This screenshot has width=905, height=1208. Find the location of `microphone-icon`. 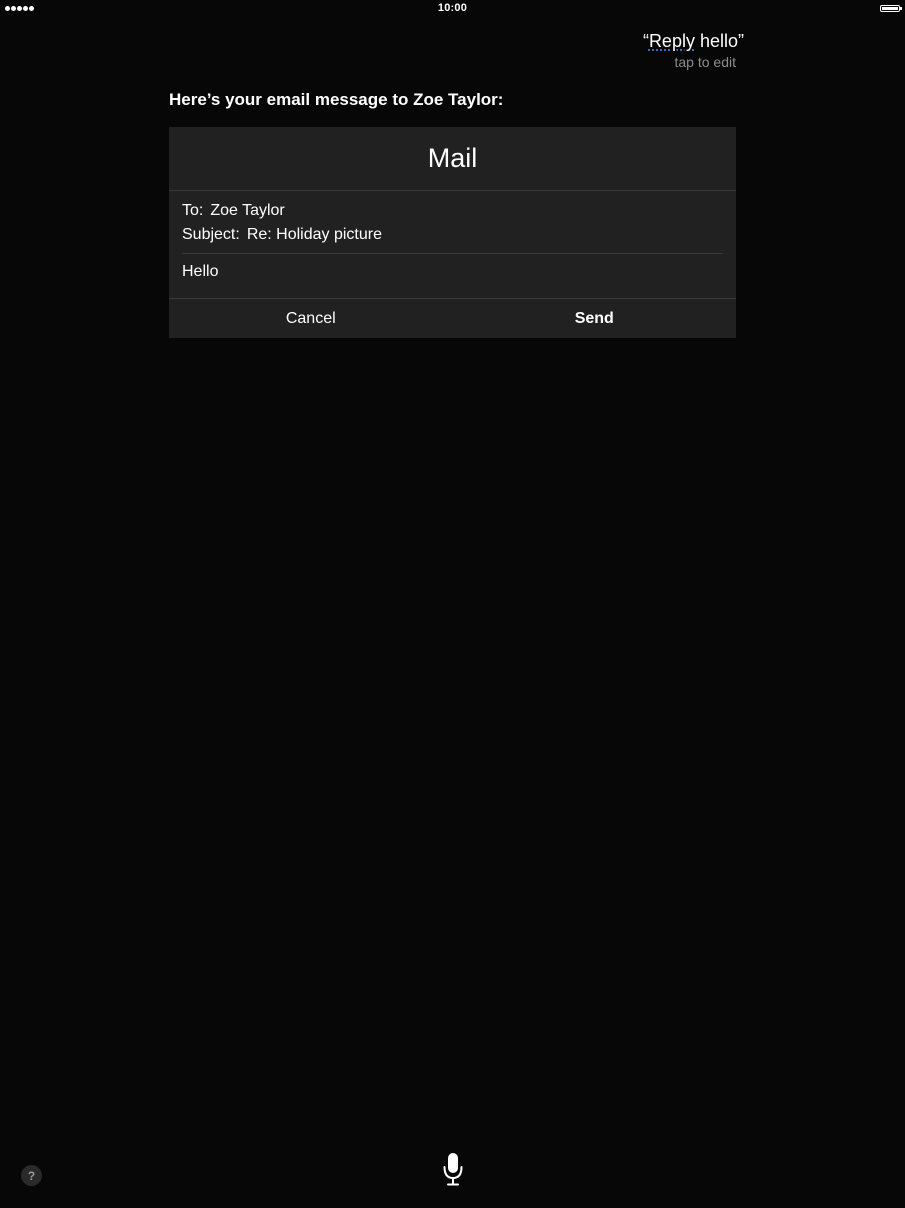

microphone-icon is located at coordinates (453, 1169).